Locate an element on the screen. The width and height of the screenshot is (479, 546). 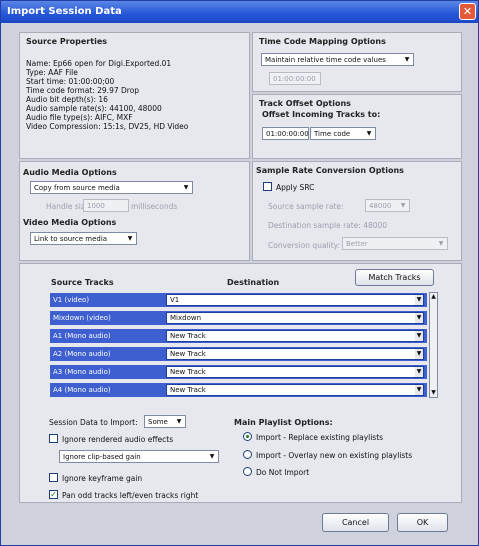
match-tracks-button: Match Tracks is located at coordinates (394, 277).